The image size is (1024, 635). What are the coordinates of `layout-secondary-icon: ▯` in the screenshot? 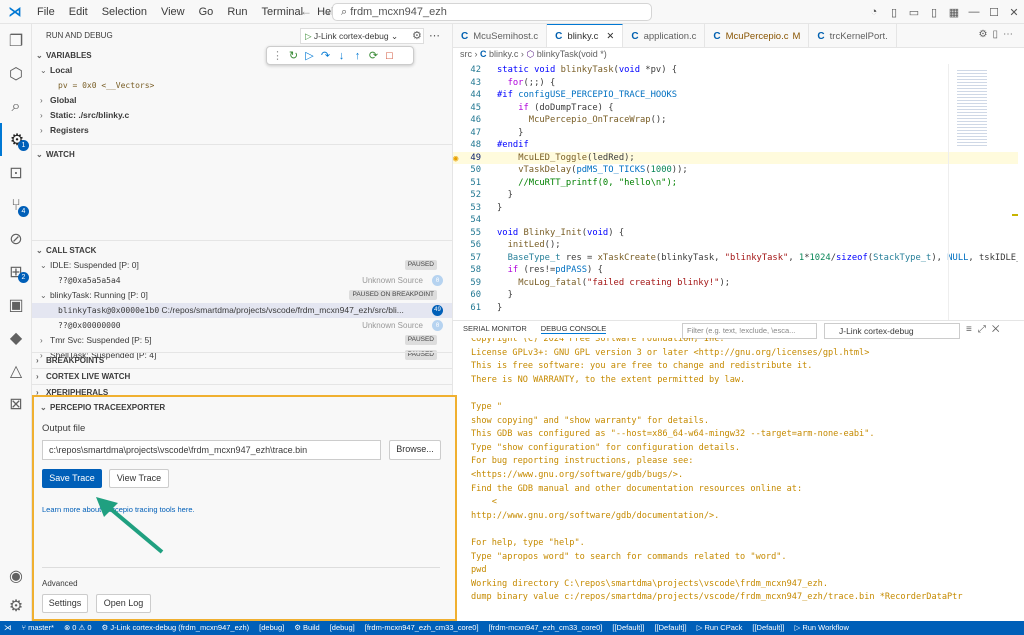 It's located at (934, 12).